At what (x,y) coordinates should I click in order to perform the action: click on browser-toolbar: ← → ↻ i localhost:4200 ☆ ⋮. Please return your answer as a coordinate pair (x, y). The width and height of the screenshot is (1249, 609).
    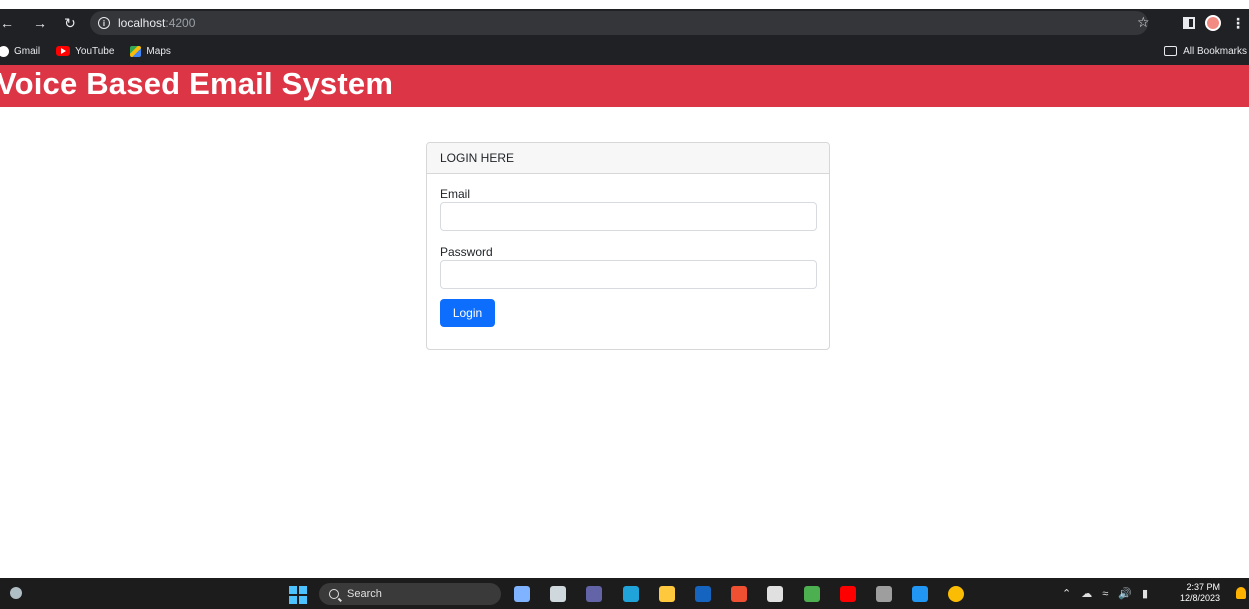
    Looking at the image, I should click on (624, 23).